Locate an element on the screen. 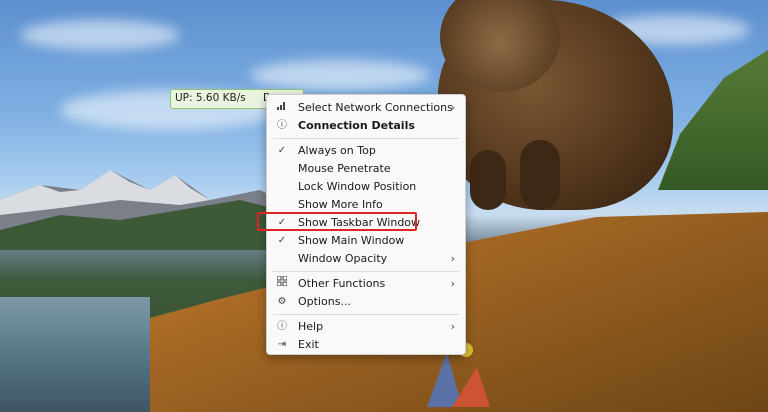 The width and height of the screenshot is (768, 412). menu-item-lock-window-position: Lock Window Position is located at coordinates (366, 186).